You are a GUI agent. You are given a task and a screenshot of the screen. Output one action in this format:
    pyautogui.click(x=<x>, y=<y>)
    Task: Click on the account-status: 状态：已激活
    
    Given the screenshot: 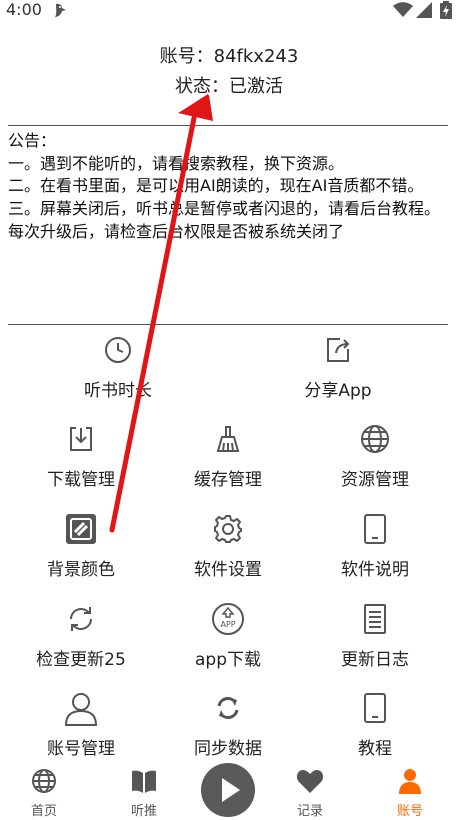 What is the action you would take?
    pyautogui.click(x=229, y=86)
    